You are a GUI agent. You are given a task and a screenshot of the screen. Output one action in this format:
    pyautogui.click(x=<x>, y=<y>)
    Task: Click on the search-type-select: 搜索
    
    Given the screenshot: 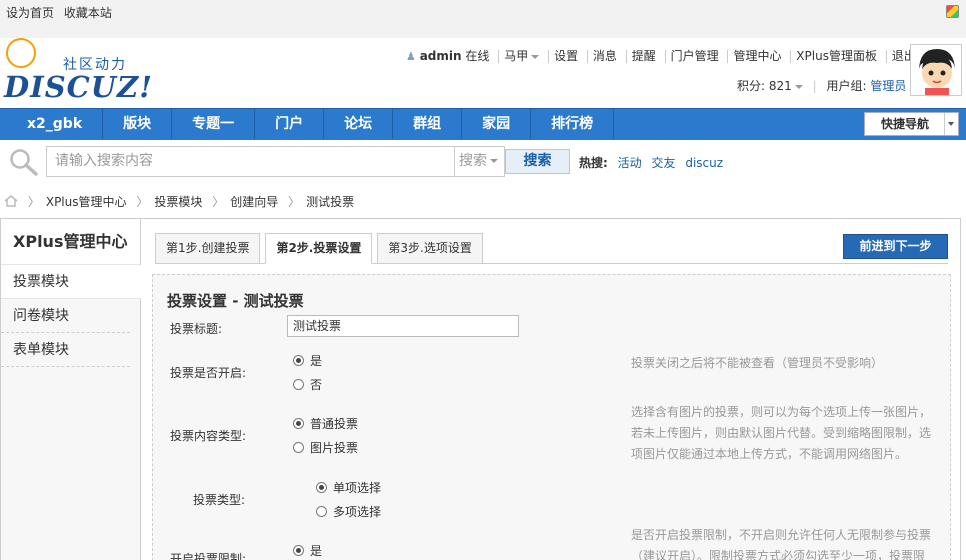 What is the action you would take?
    pyautogui.click(x=480, y=161)
    